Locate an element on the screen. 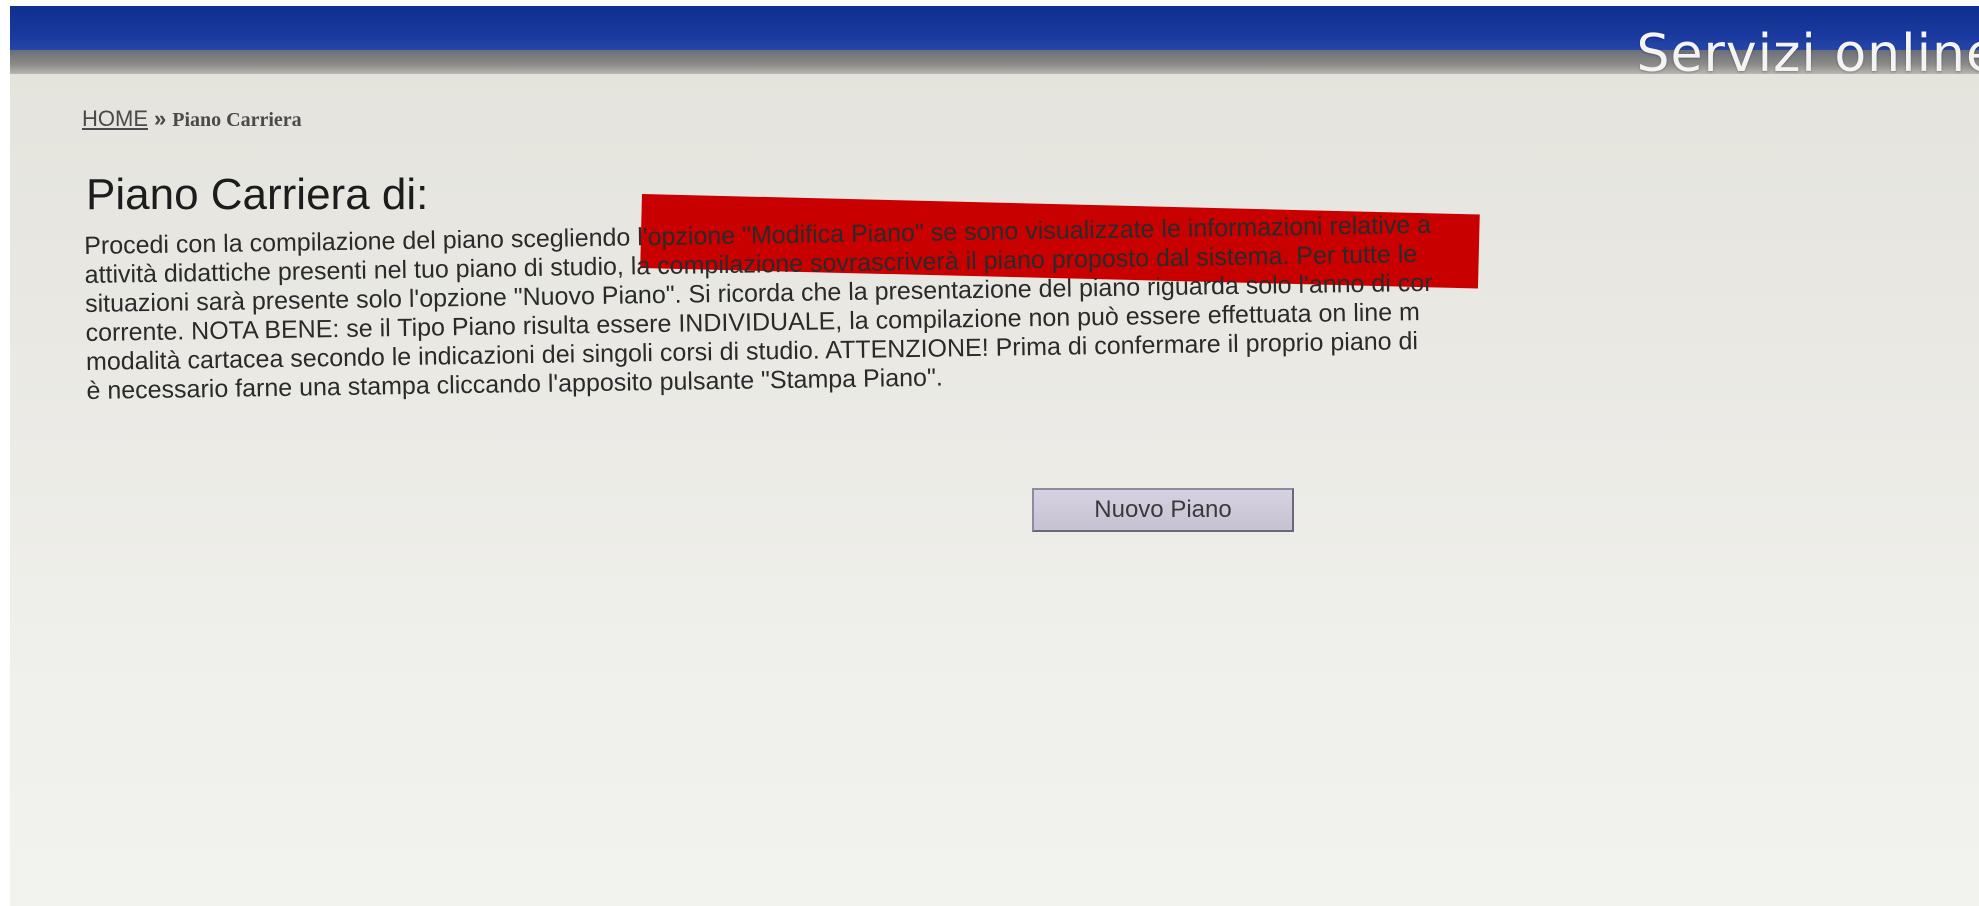 The width and height of the screenshot is (1979, 906). page-title: Piano Carriera di: is located at coordinates (257, 194).